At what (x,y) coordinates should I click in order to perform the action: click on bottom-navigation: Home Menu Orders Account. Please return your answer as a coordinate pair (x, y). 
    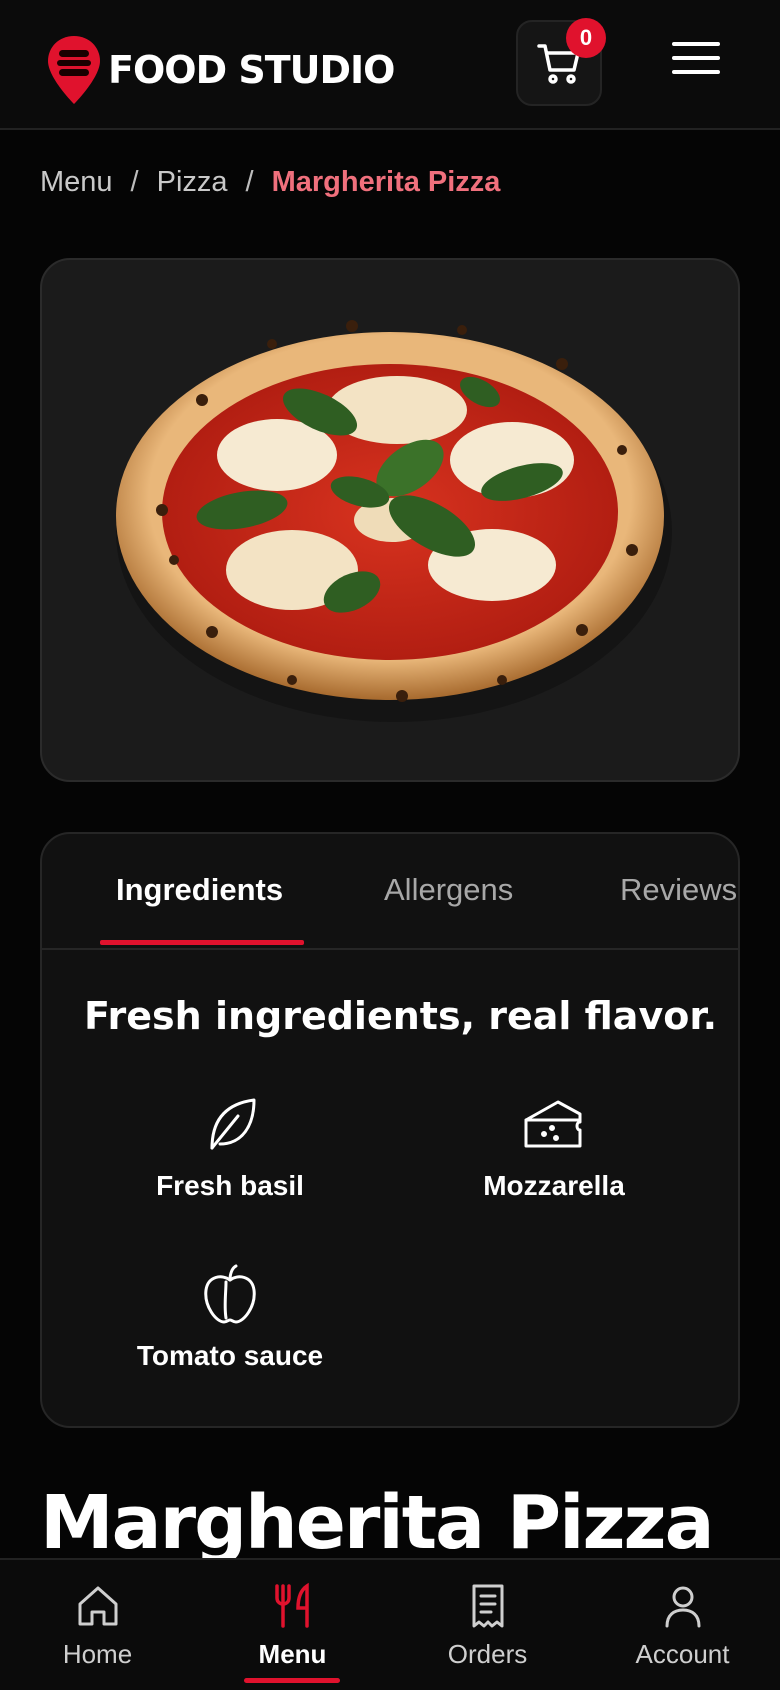
    Looking at the image, I should click on (390, 1624).